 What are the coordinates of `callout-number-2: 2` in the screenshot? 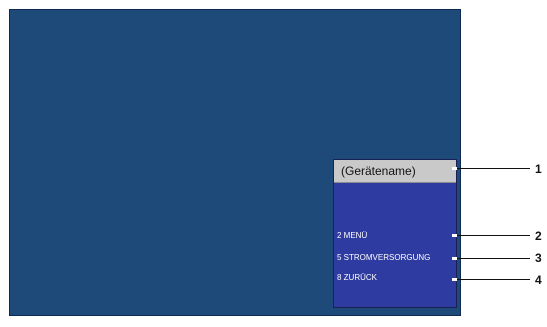 It's located at (538, 236).